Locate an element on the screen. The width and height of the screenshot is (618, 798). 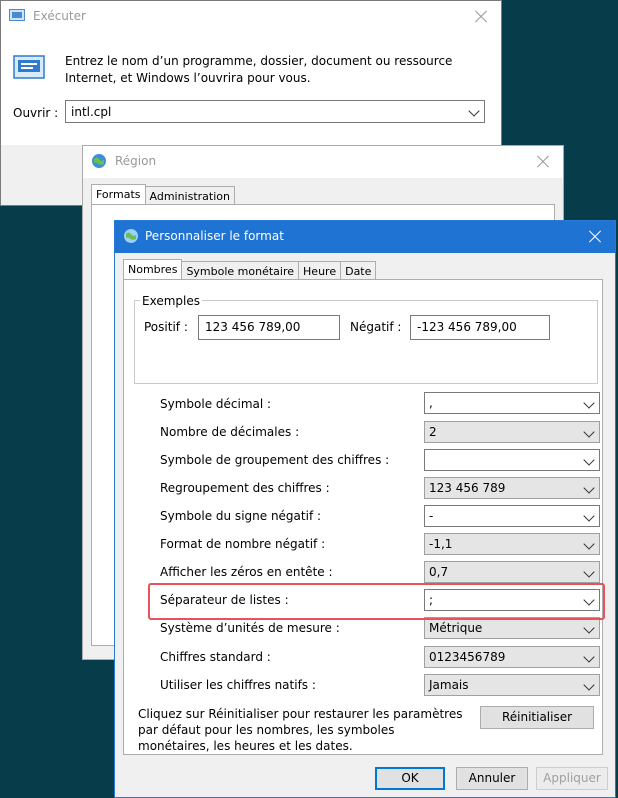
negative-sign-combobox: - is located at coordinates (512, 516).